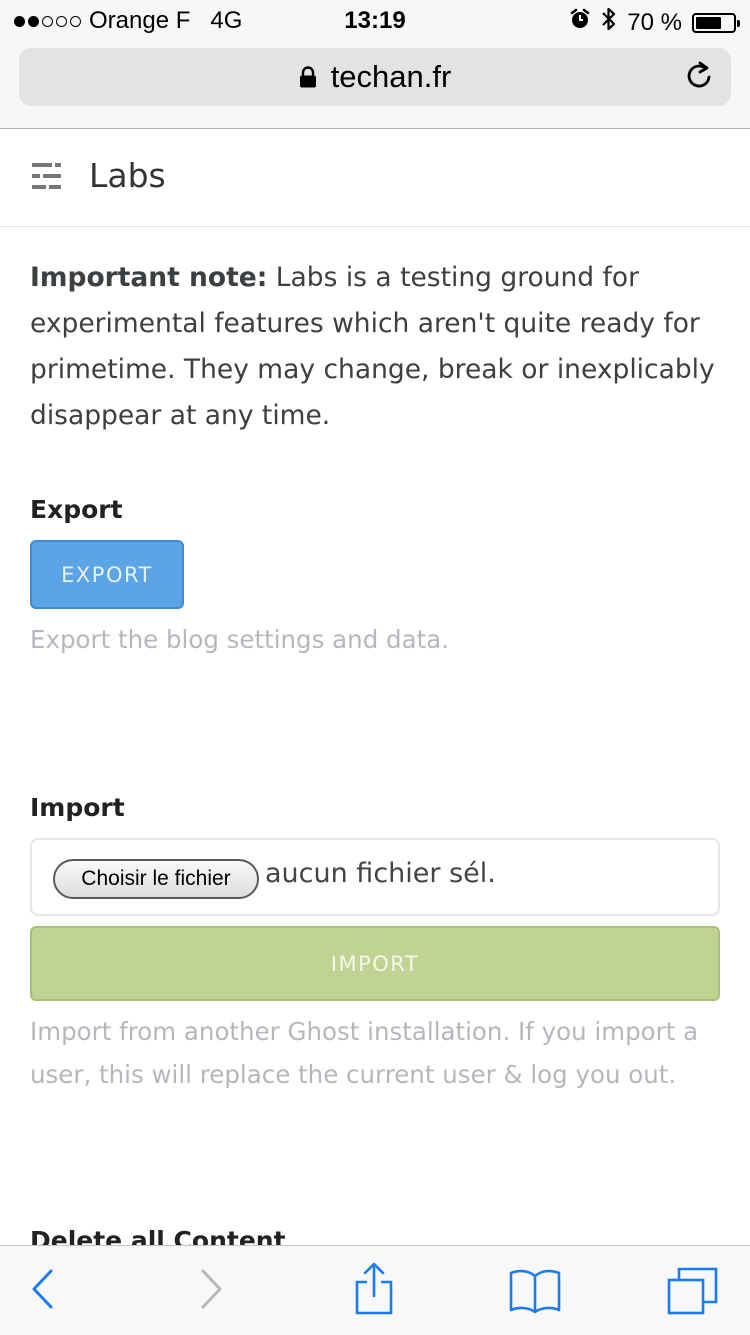  I want to click on alarm-icon, so click(580, 22).